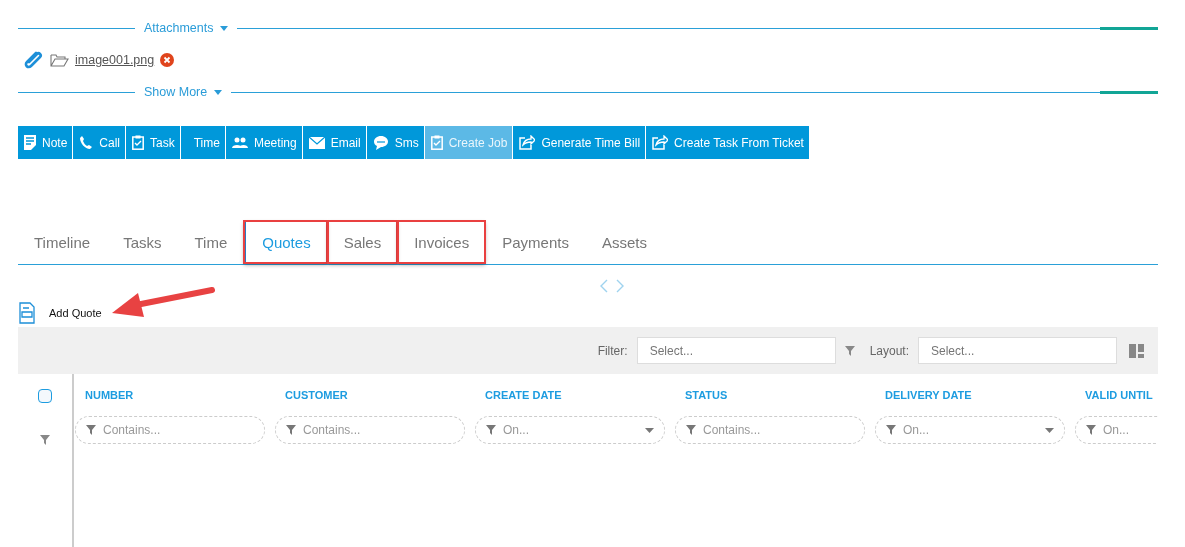 This screenshot has width=1185, height=547. What do you see at coordinates (889, 350) in the screenshot?
I see `layout-label: Layout:` at bounding box center [889, 350].